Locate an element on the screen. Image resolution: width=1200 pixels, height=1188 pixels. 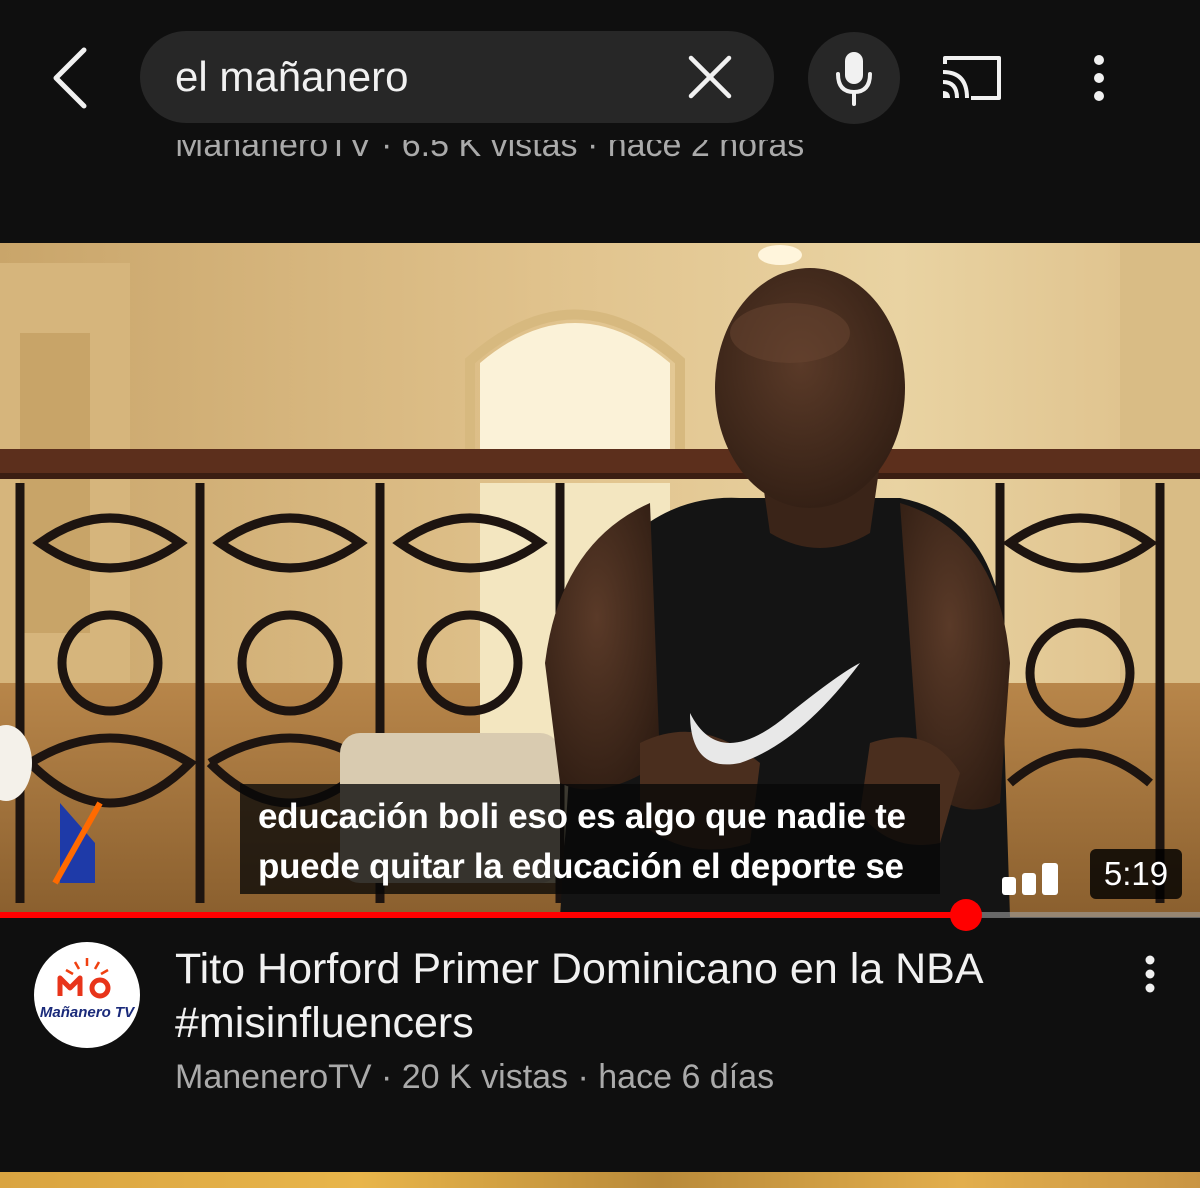
cast-button is located at coordinates (971, 78).